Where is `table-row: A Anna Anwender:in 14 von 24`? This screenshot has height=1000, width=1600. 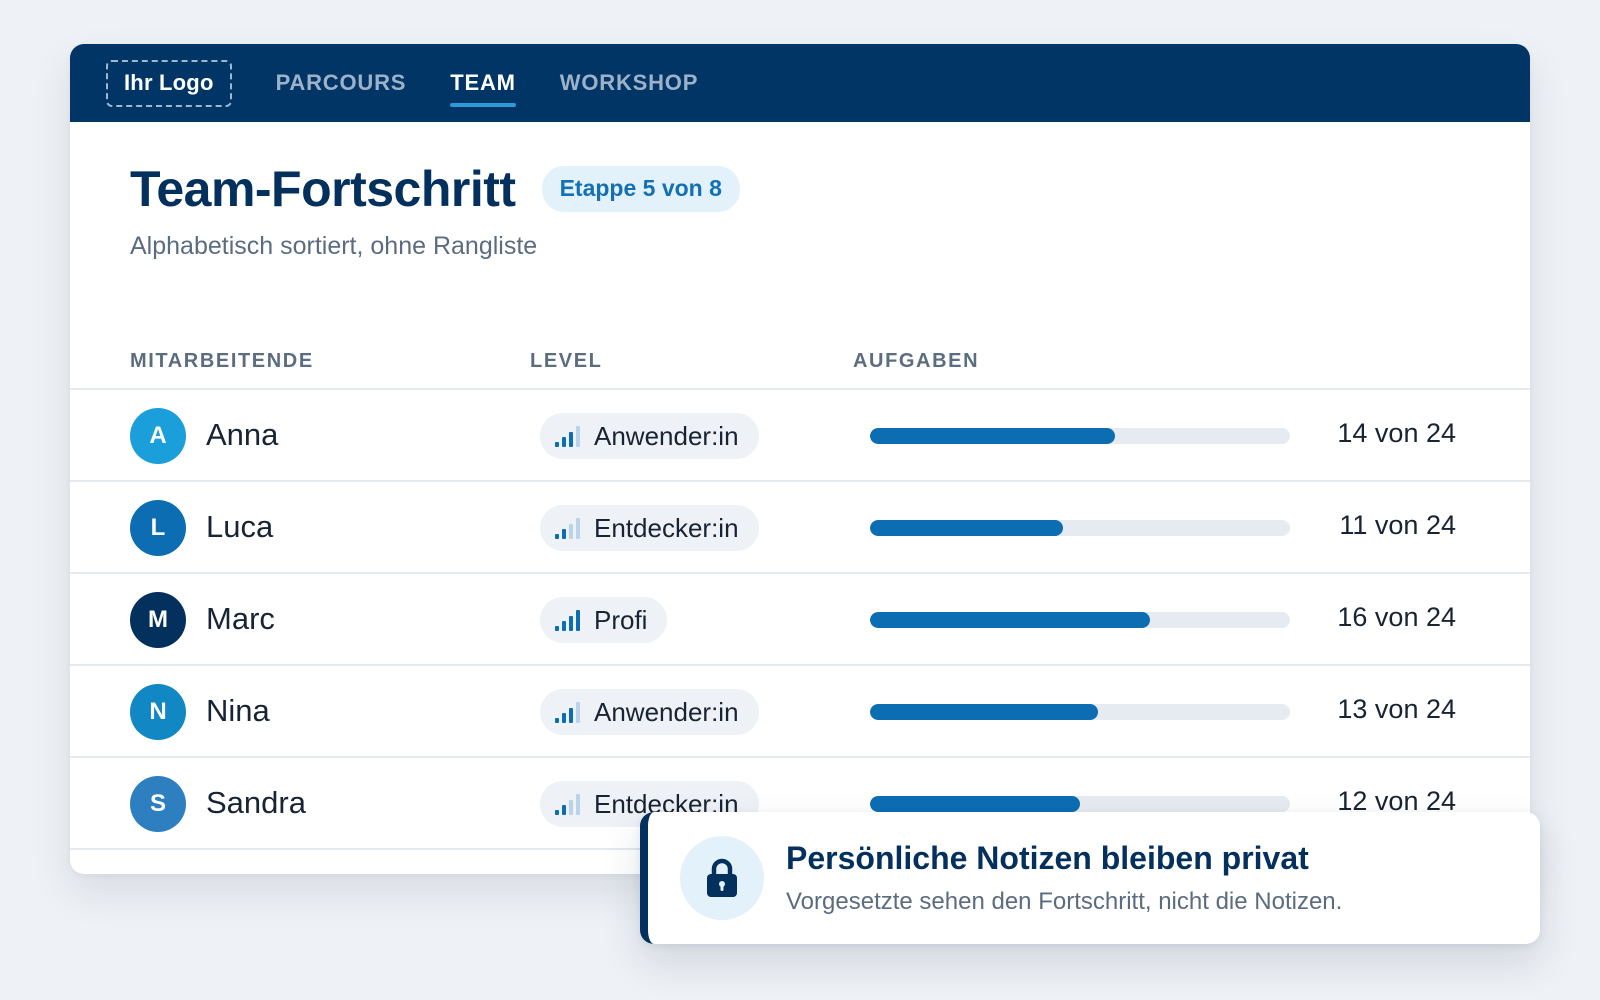
table-row: A Anna Anwender:in 14 von 24 is located at coordinates (800, 436).